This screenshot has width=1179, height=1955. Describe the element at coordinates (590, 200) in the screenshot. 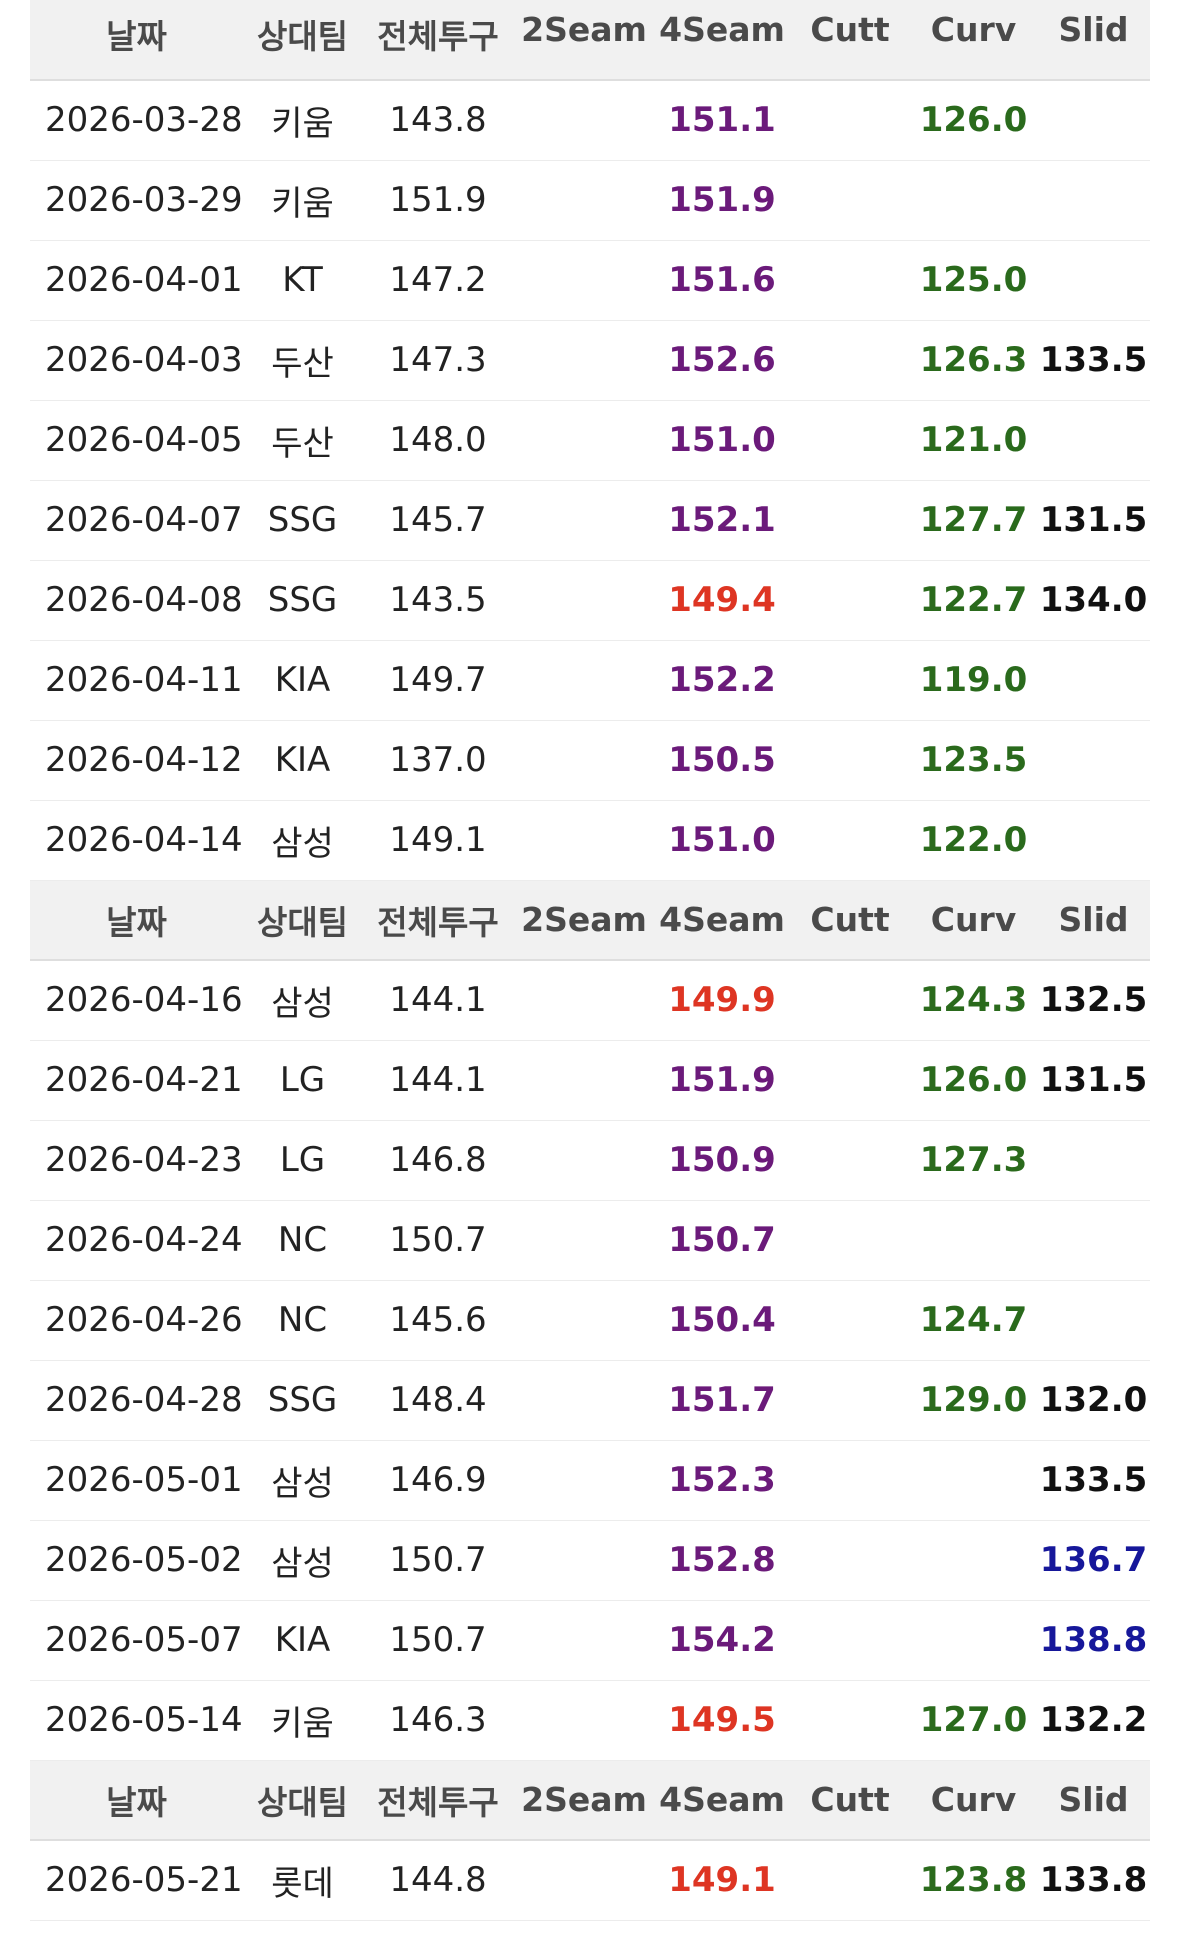

I see `table-row: 2026-03-29 키움 151.9 151.9` at that location.